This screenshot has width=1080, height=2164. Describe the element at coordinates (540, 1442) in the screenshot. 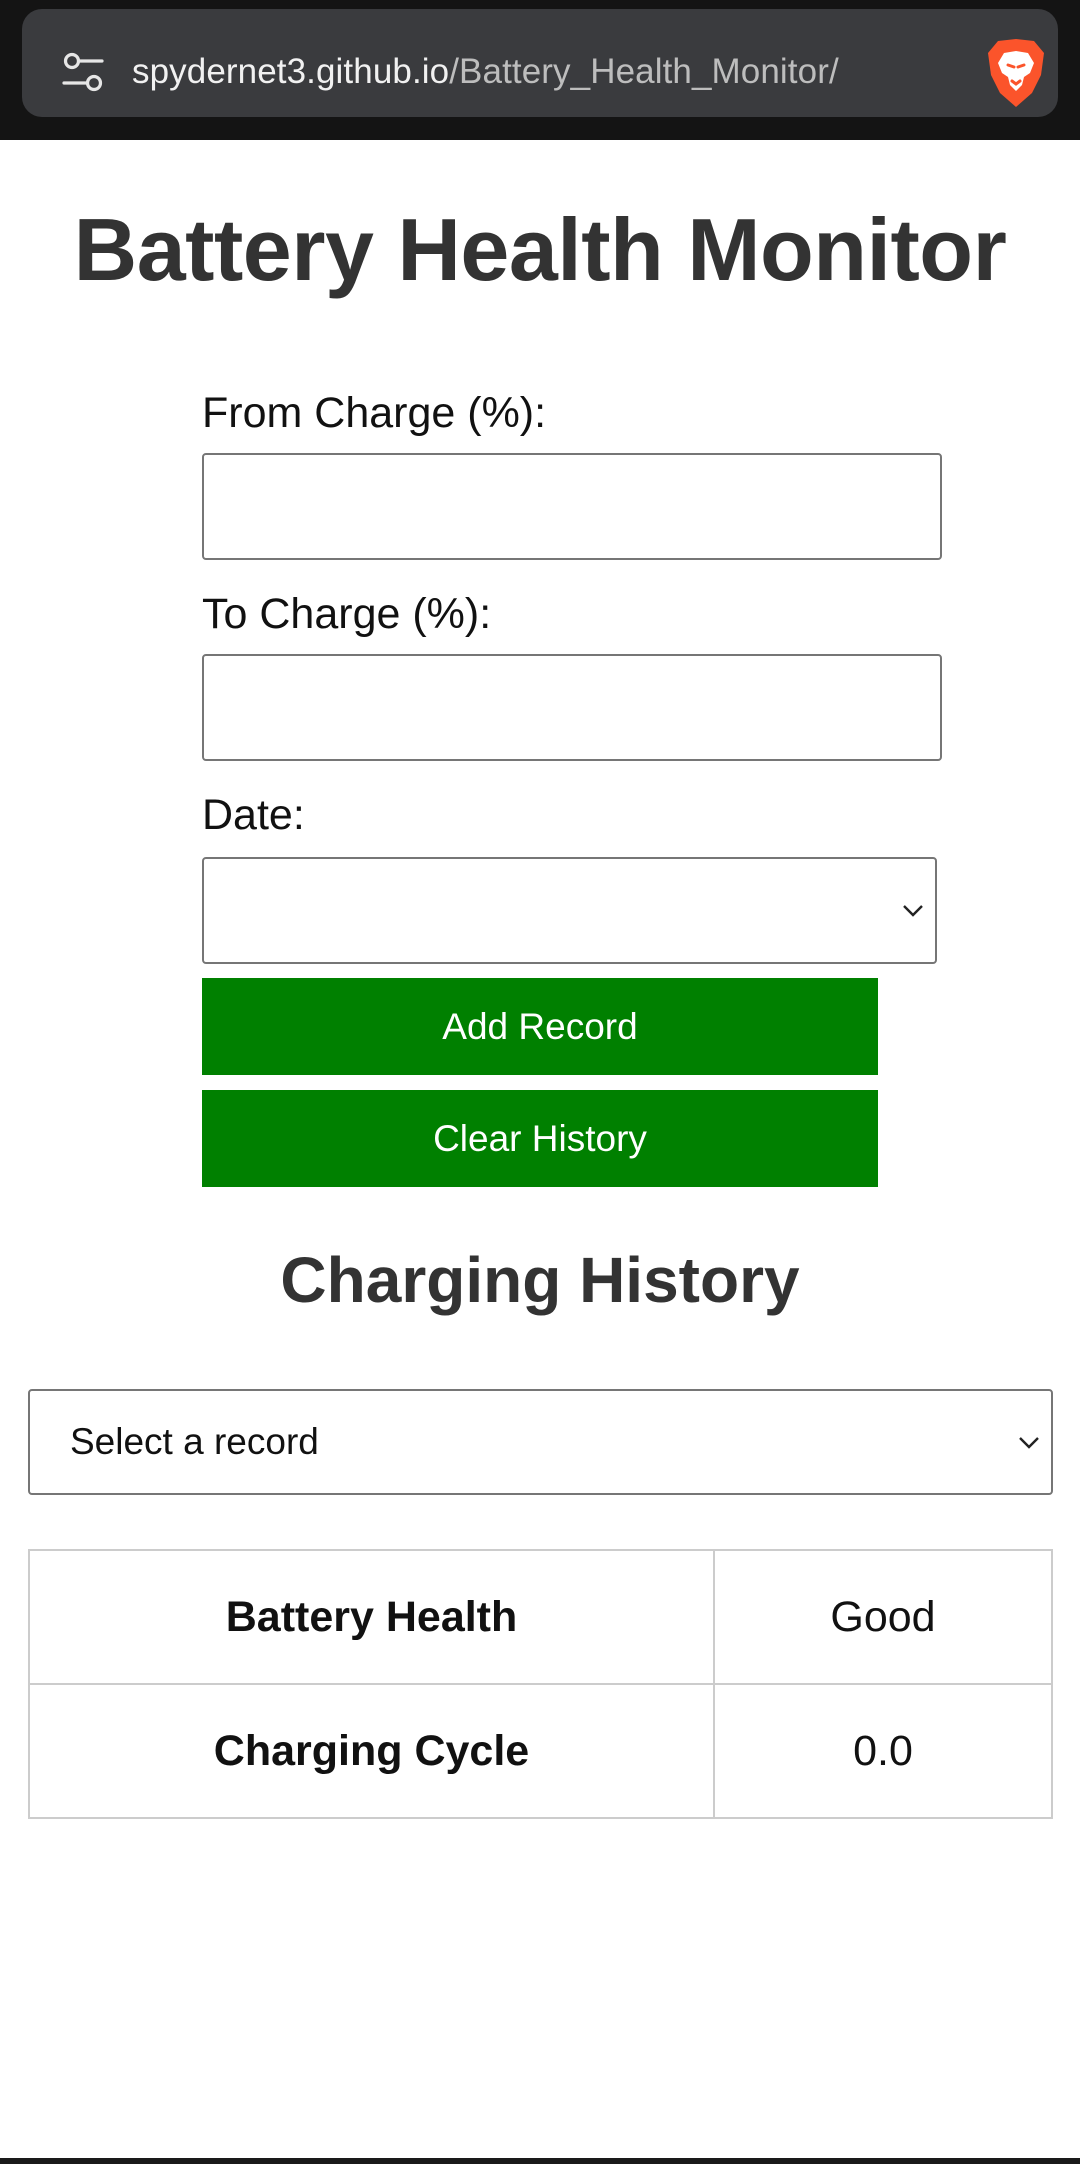

I see `record-select: Select a record` at that location.